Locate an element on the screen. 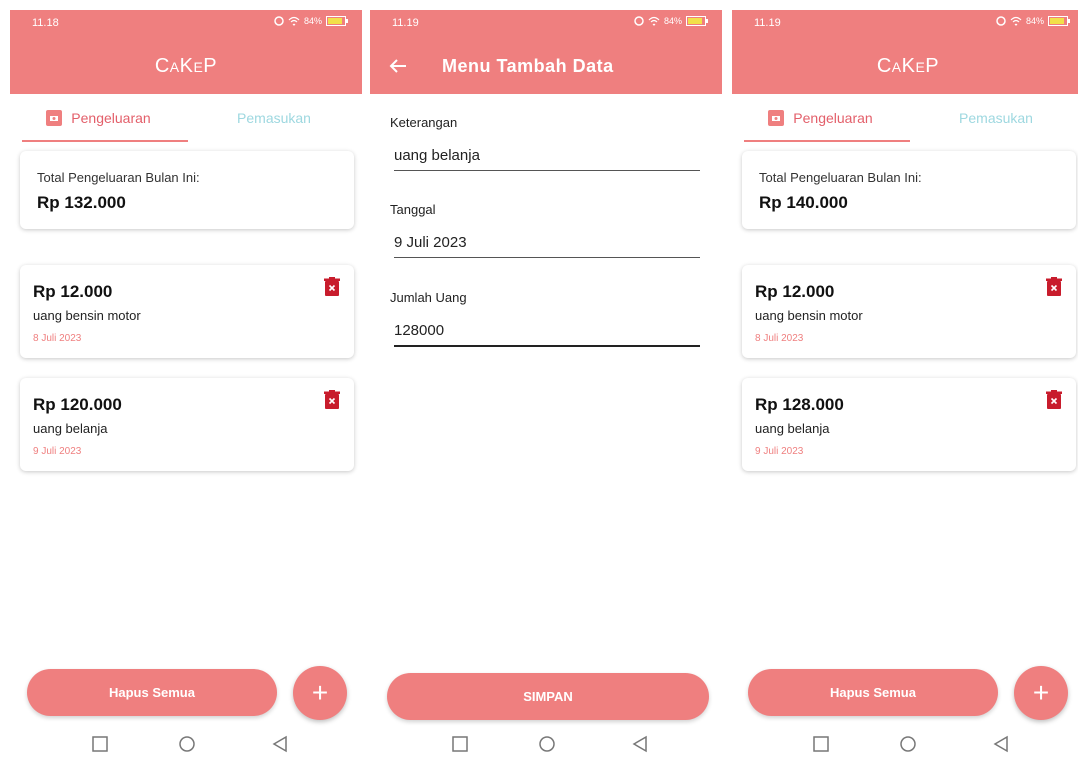  field-label-keterangan: Keterangan is located at coordinates (424, 122).